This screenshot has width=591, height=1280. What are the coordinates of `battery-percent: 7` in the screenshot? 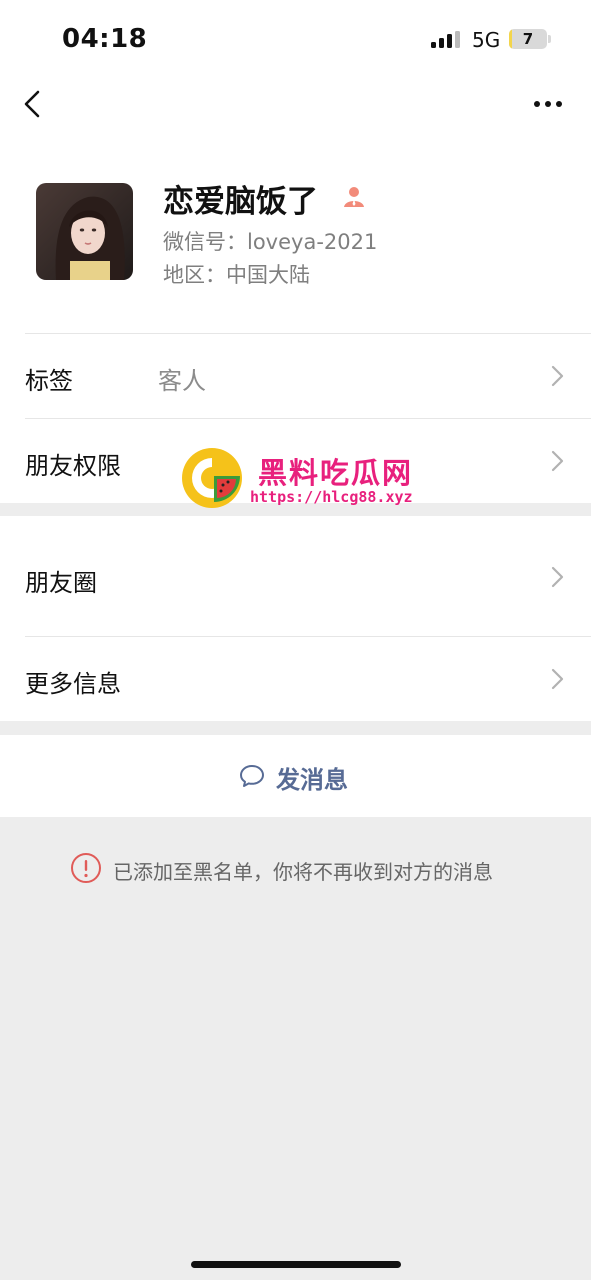 It's located at (528, 39).